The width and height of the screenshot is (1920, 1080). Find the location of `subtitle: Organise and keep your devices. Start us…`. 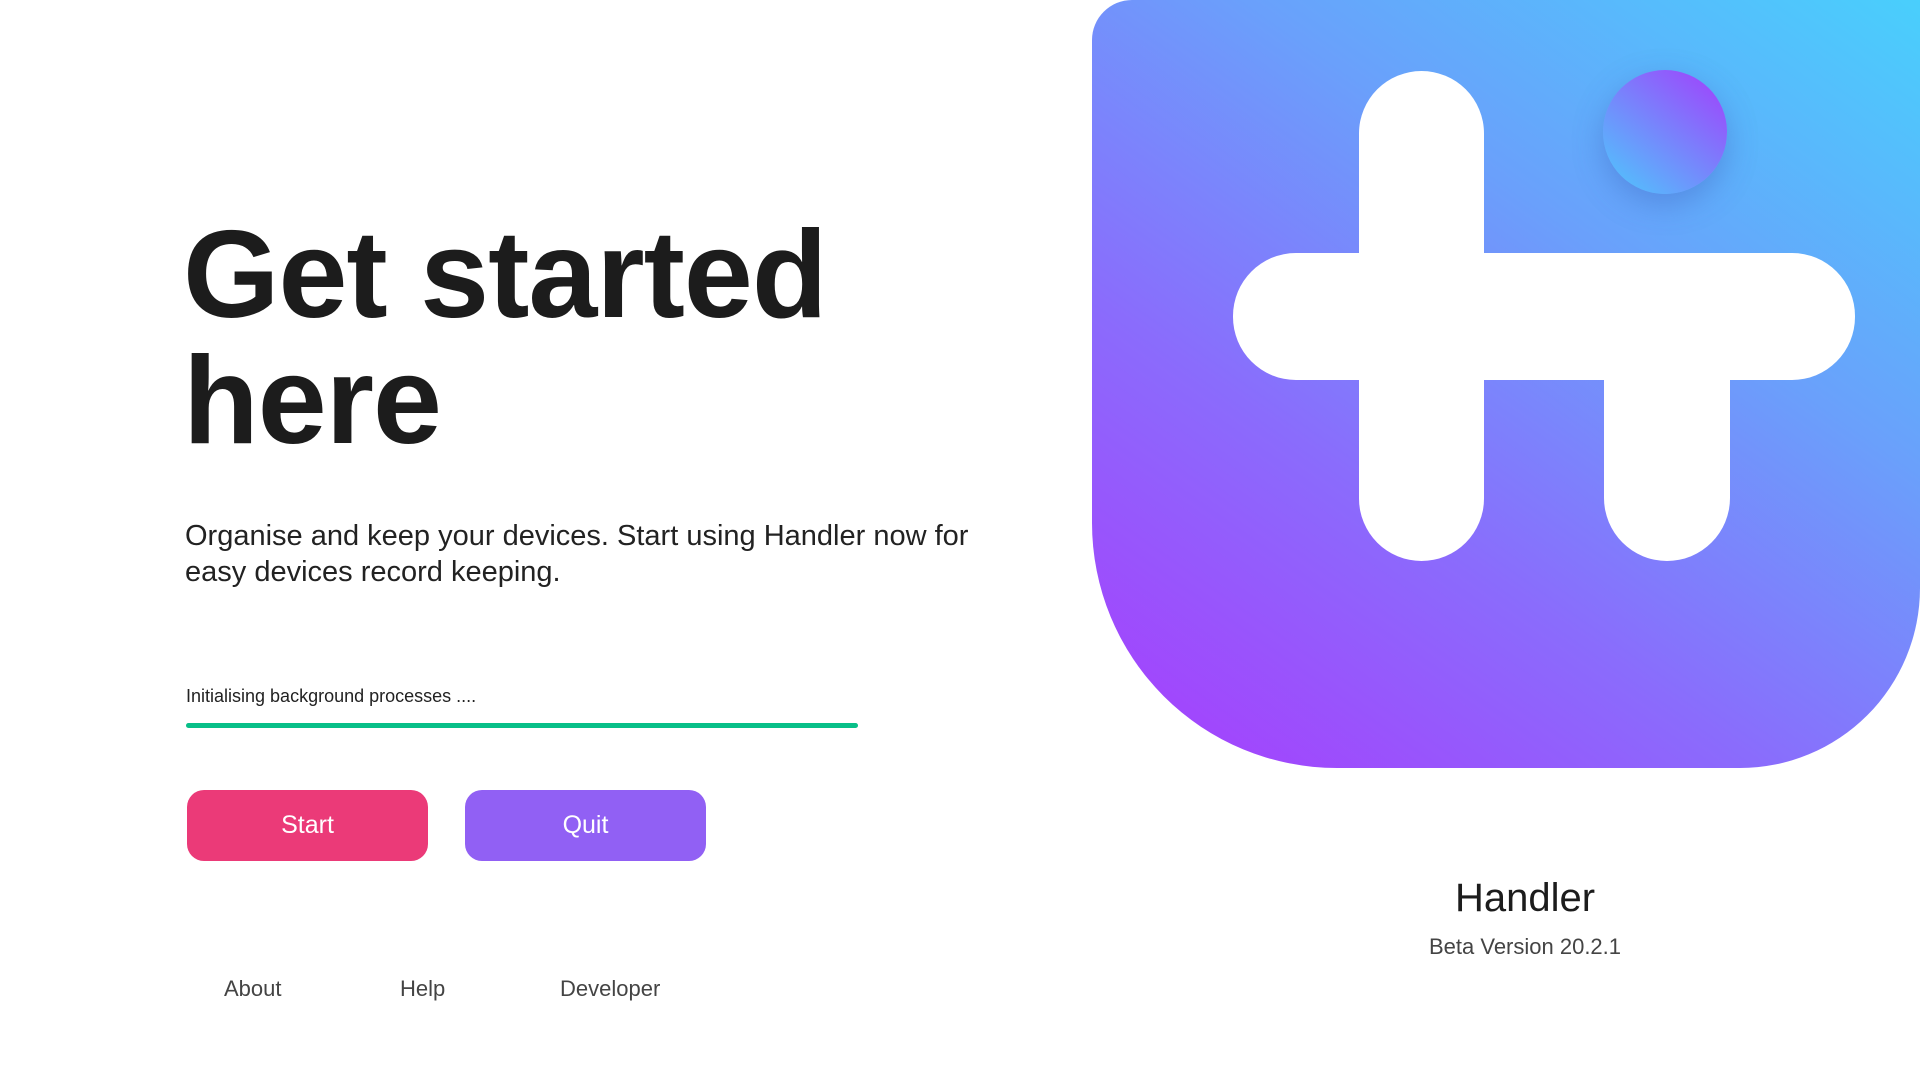

subtitle: Organise and keep your devices. Start us… is located at coordinates (577, 554).